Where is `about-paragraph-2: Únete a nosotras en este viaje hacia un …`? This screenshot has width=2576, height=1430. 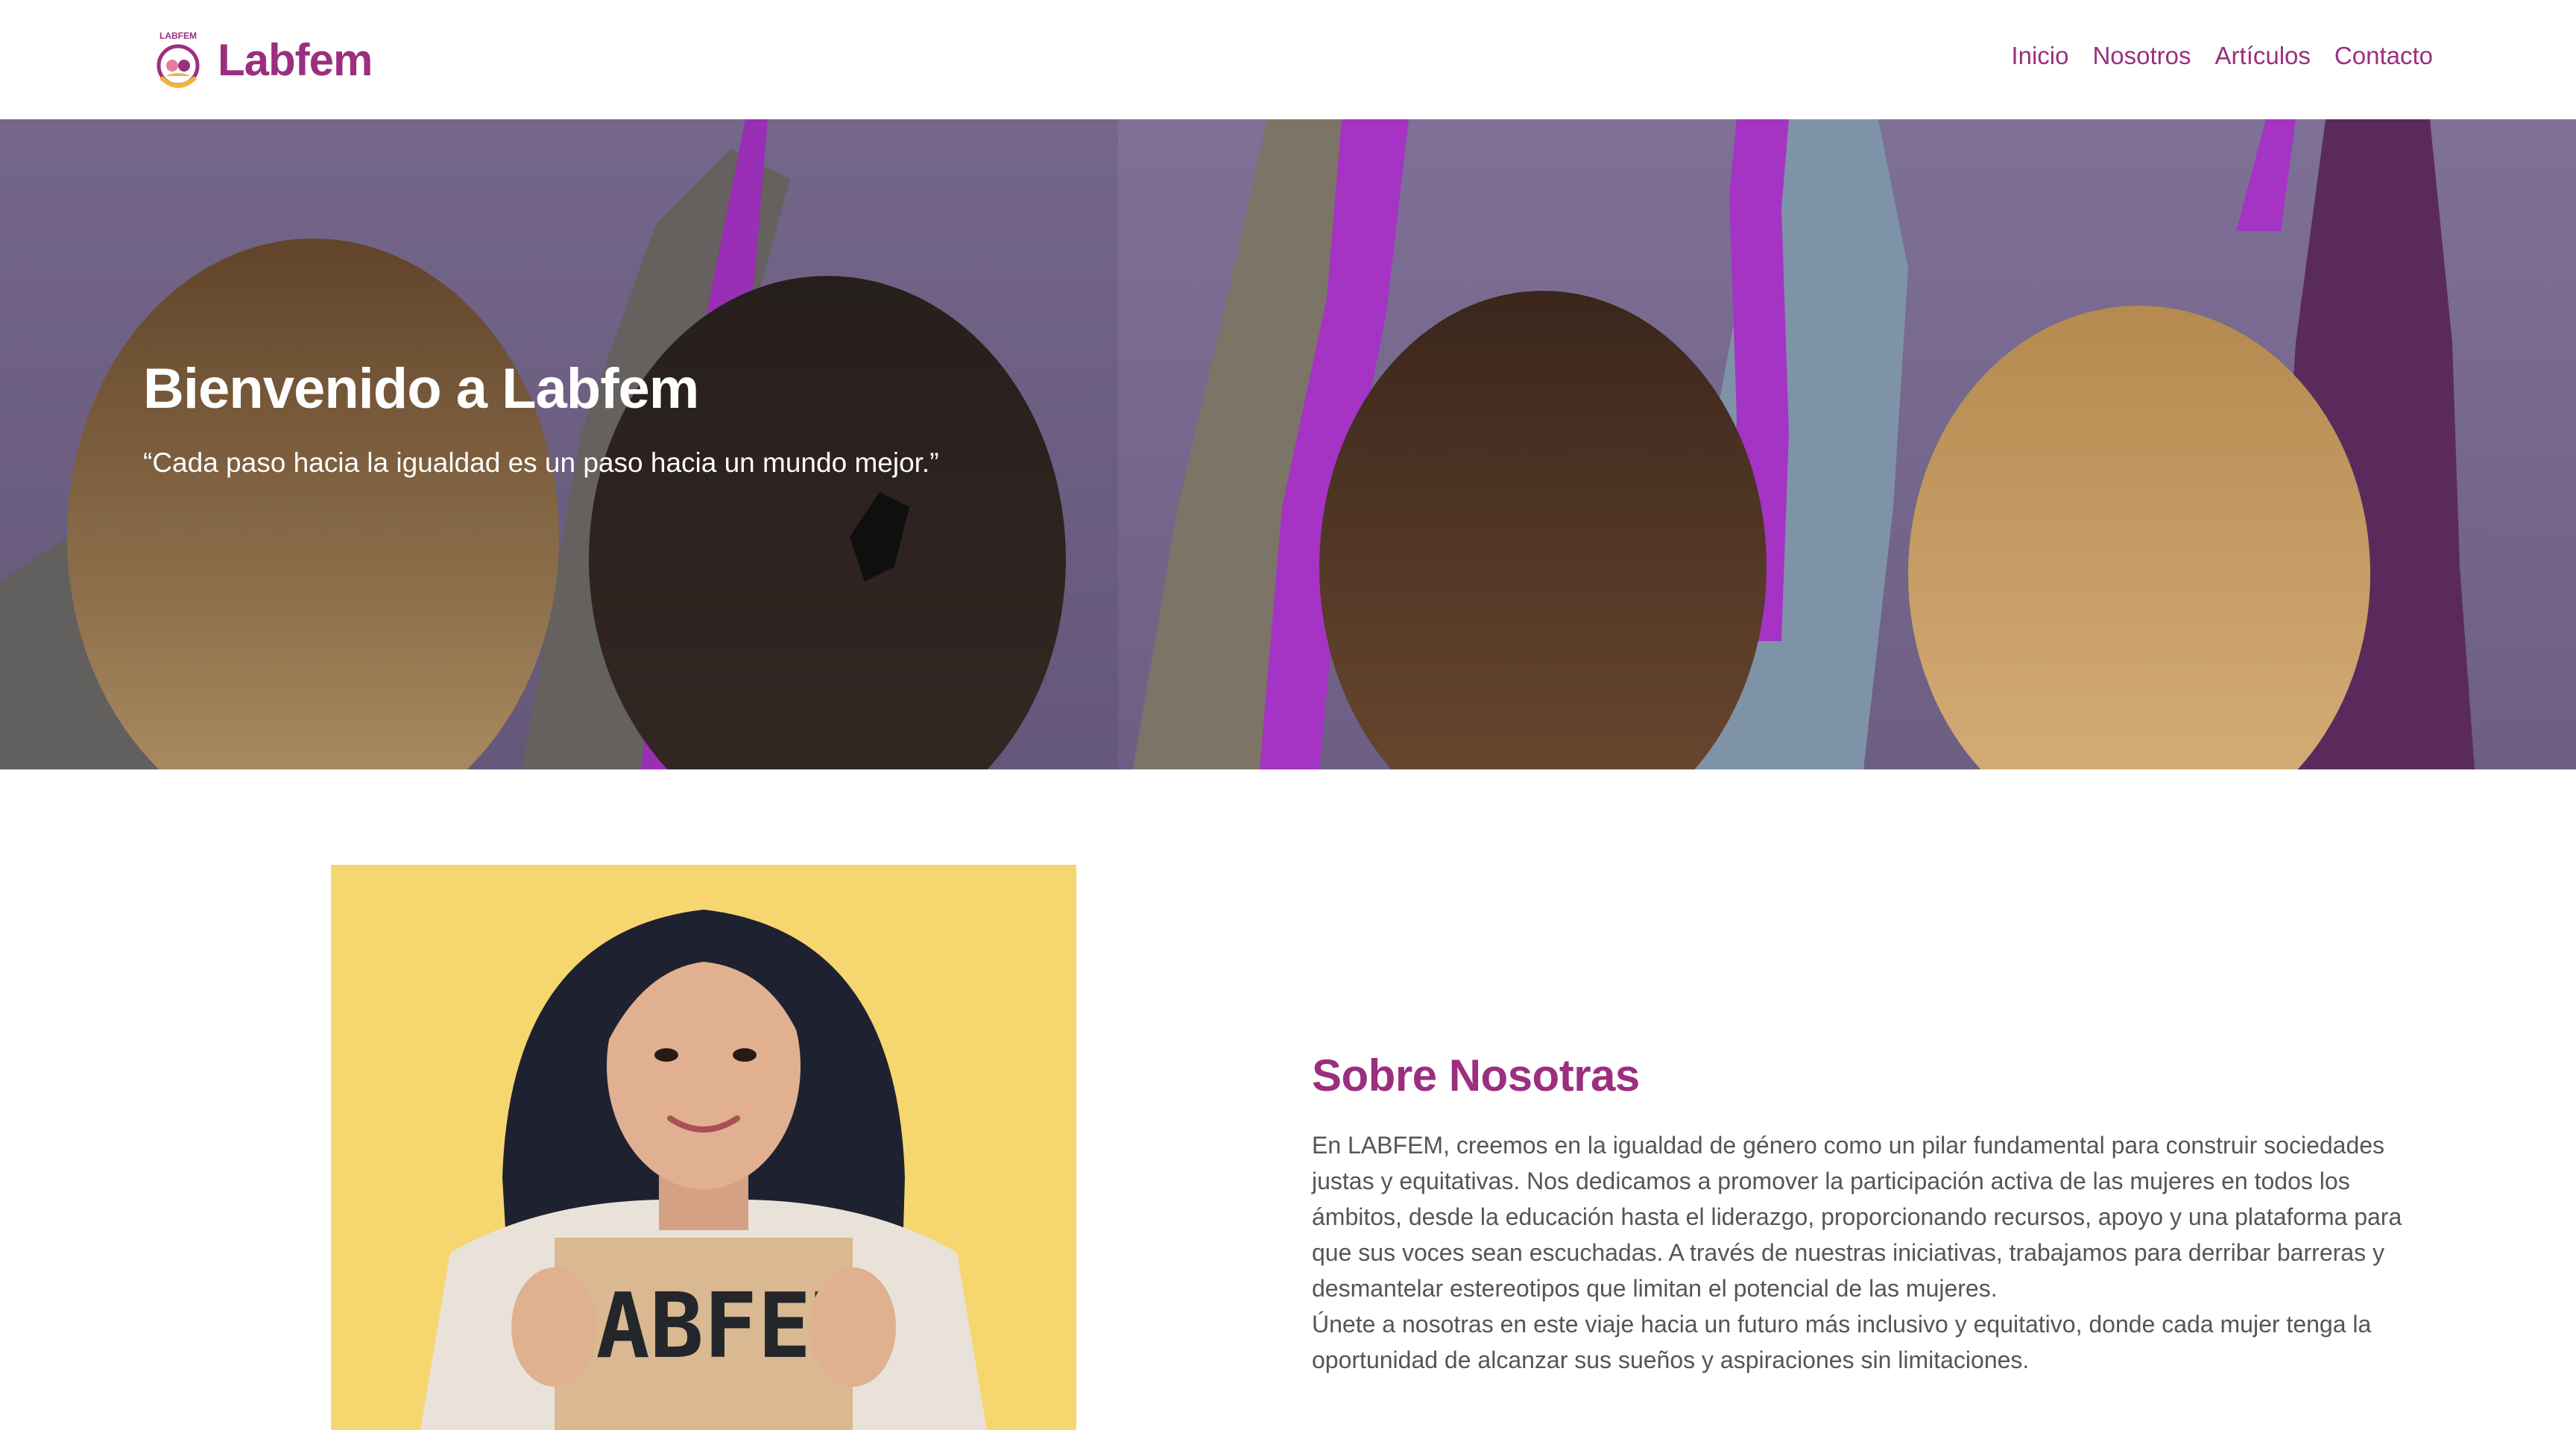
about-paragraph-2: Únete a nosotras en este viaje hacia un … is located at coordinates (1842, 1342).